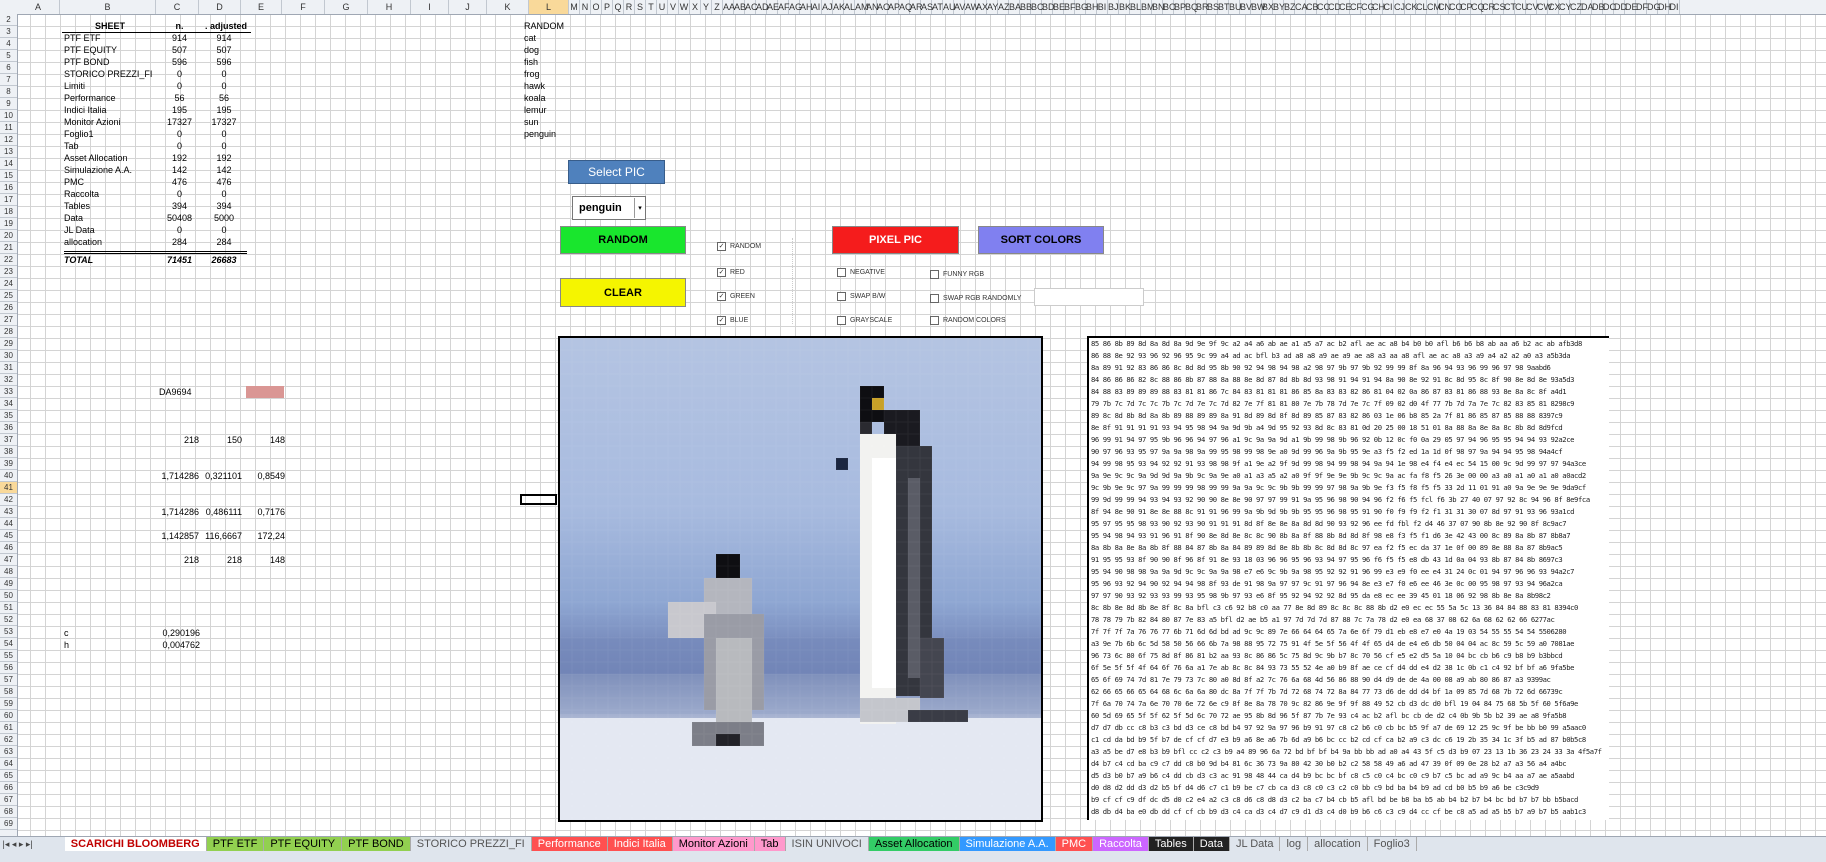 The height and width of the screenshot is (862, 1826). Describe the element at coordinates (1041, 240) in the screenshot. I see `sort-colors-button: SORT COLORS` at that location.